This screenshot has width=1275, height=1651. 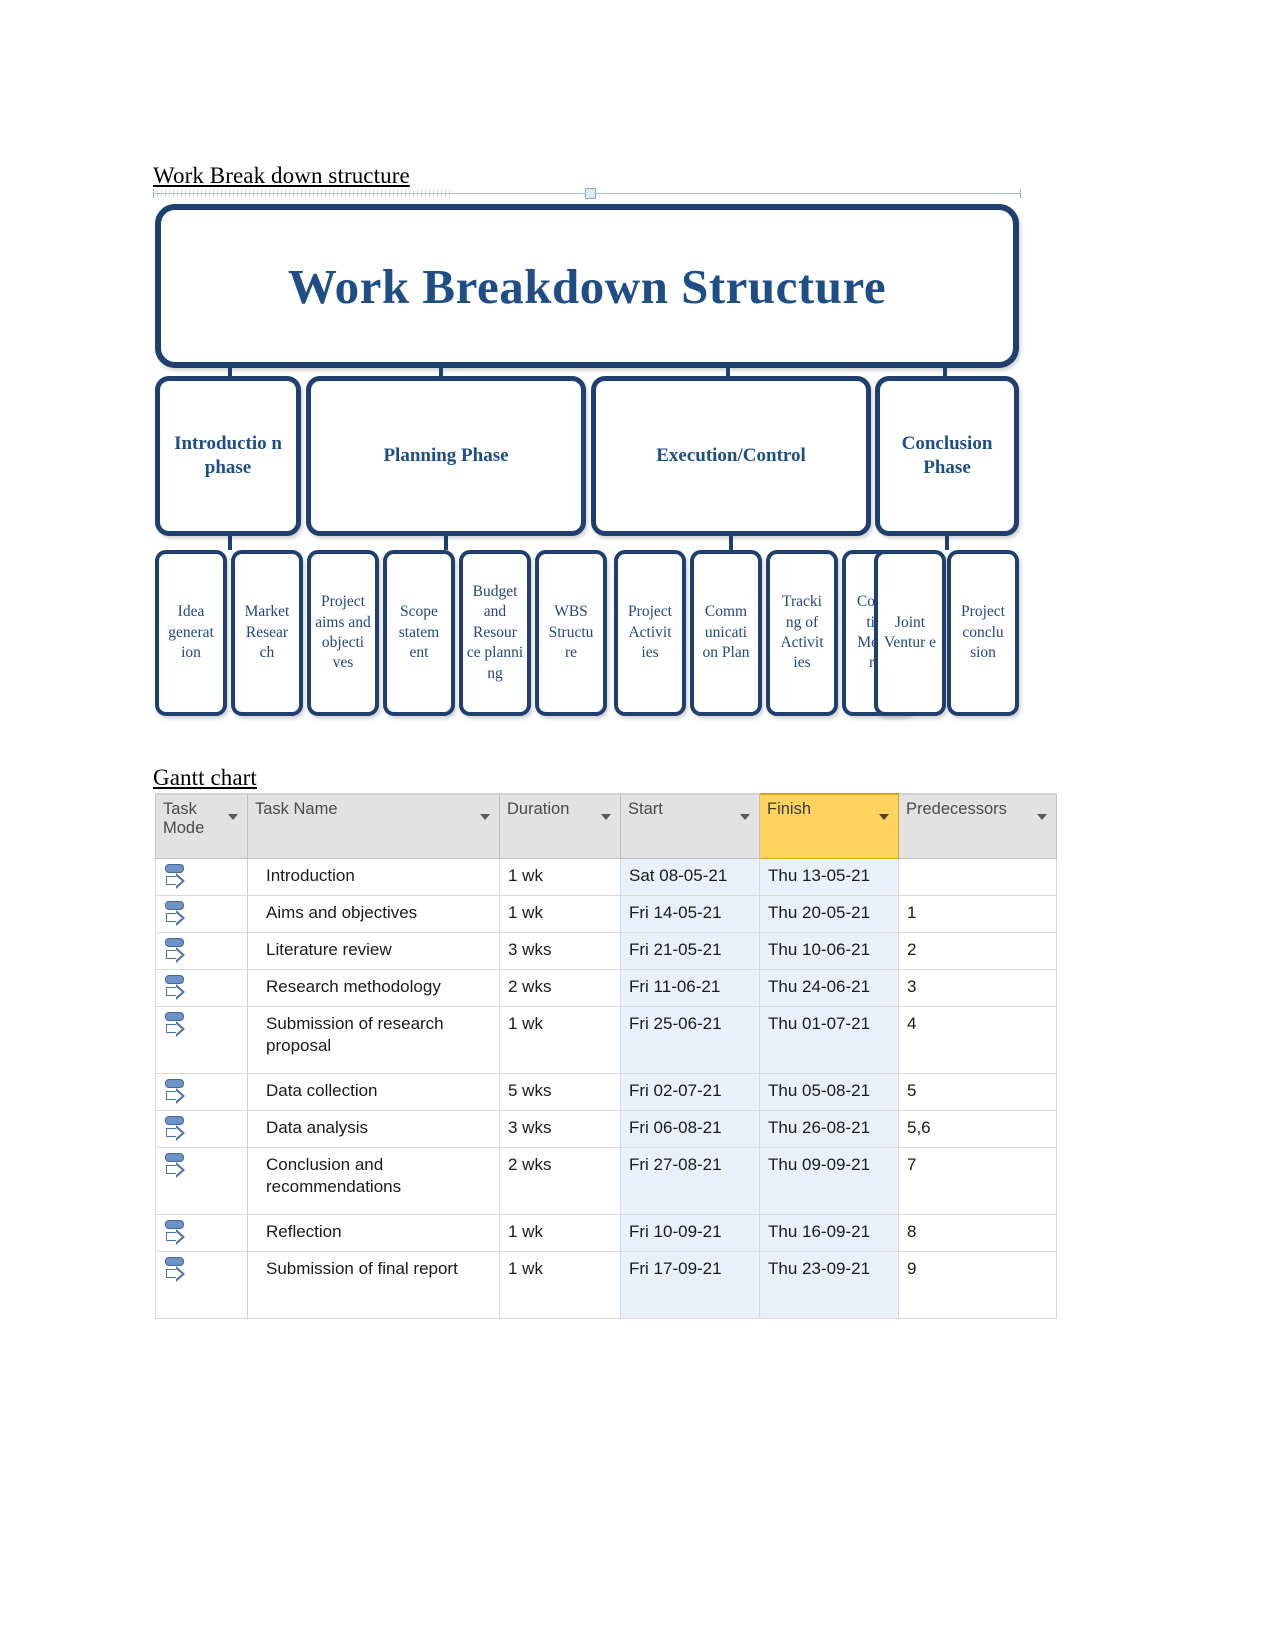 What do you see at coordinates (690, 988) in the screenshot?
I see `start-cell: Fri 11-06-21` at bounding box center [690, 988].